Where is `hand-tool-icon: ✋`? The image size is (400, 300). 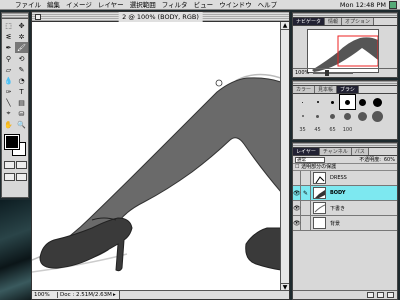 hand-tool-icon: ✋ is located at coordinates (8, 124).